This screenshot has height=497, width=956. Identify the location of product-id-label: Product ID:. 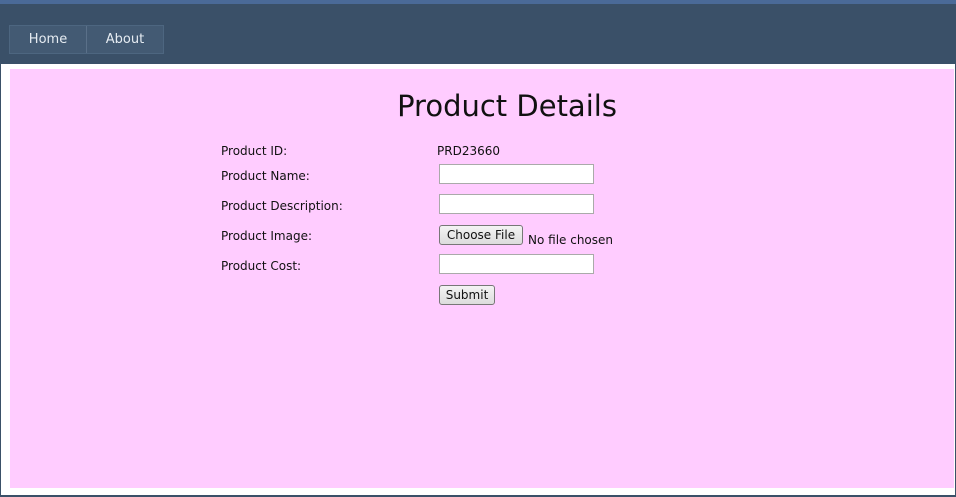
(254, 151).